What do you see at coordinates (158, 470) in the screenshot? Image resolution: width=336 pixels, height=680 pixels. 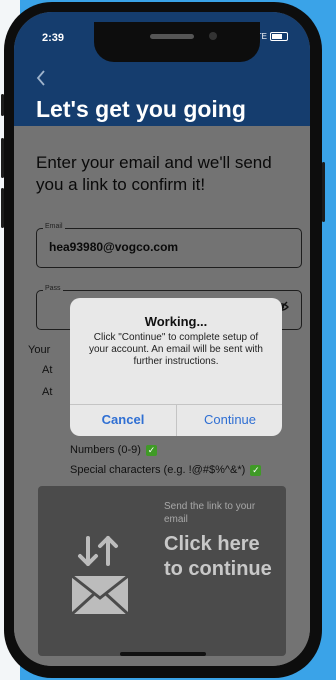 I see `requirement-special: Special characters (e.g. !@#$%^&*)` at bounding box center [158, 470].